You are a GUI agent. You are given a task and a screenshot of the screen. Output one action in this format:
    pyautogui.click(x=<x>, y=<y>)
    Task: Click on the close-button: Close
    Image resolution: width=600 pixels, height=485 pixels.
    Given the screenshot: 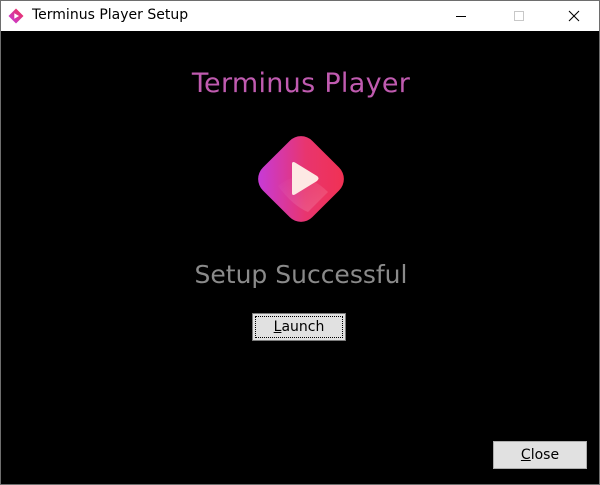 What is the action you would take?
    pyautogui.click(x=540, y=455)
    